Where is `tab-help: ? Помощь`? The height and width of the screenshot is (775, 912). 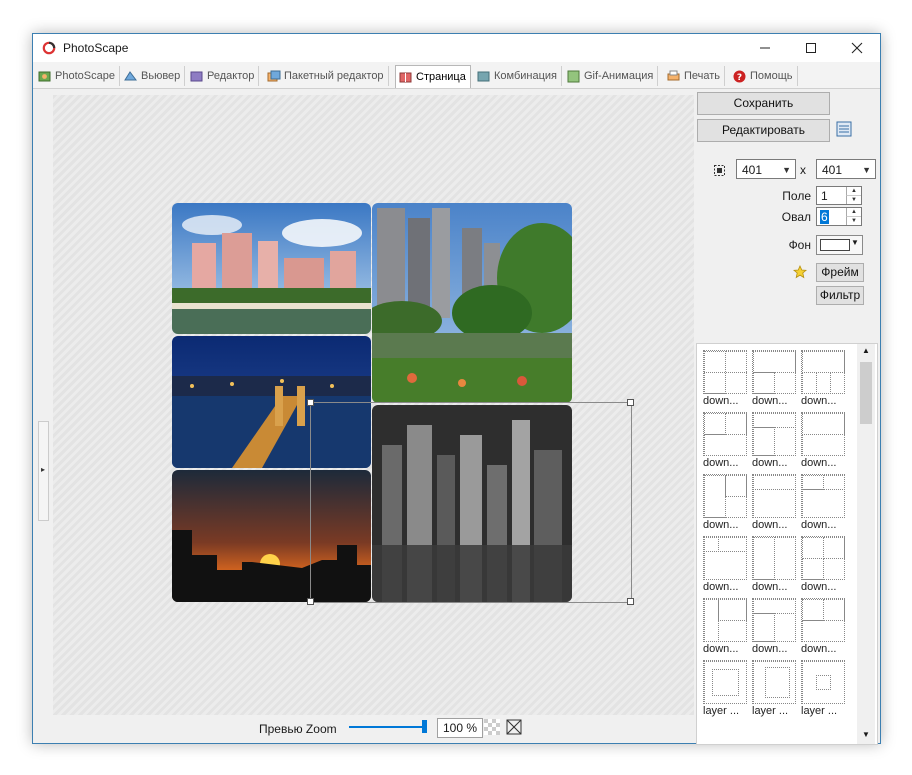 tab-help: ? Помощь is located at coordinates (764, 76).